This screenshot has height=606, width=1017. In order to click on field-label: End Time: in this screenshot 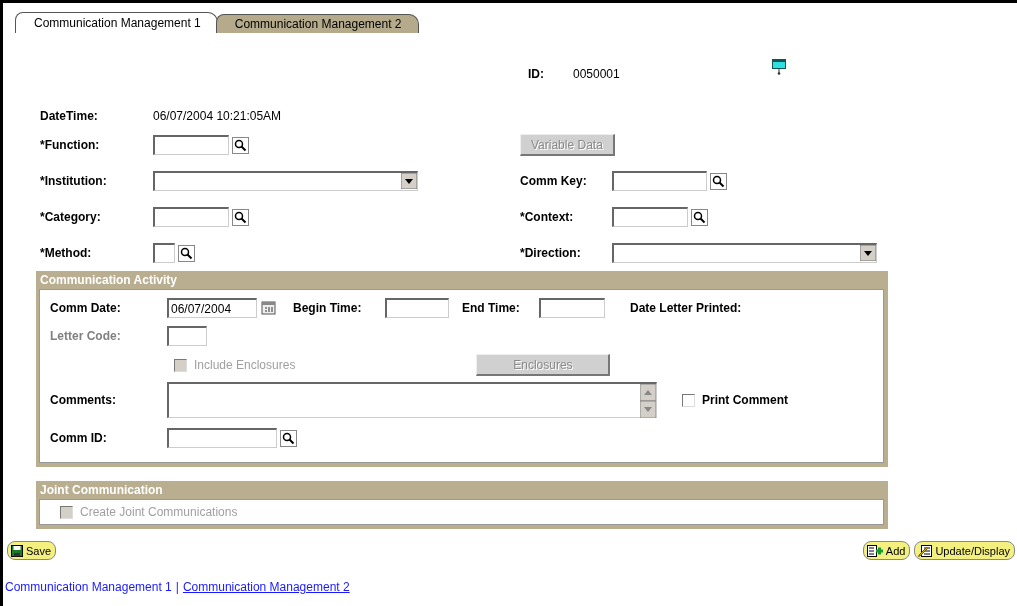, I will do `click(491, 308)`.